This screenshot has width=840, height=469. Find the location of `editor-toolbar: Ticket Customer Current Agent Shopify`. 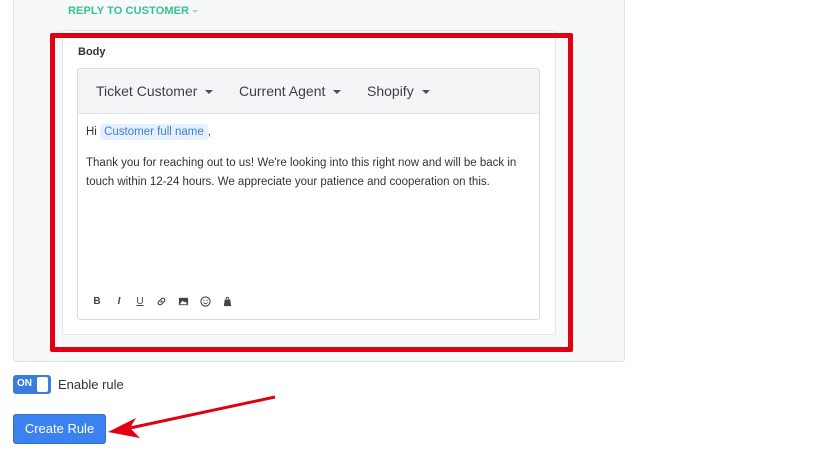

editor-toolbar: Ticket Customer Current Agent Shopify is located at coordinates (308, 91).